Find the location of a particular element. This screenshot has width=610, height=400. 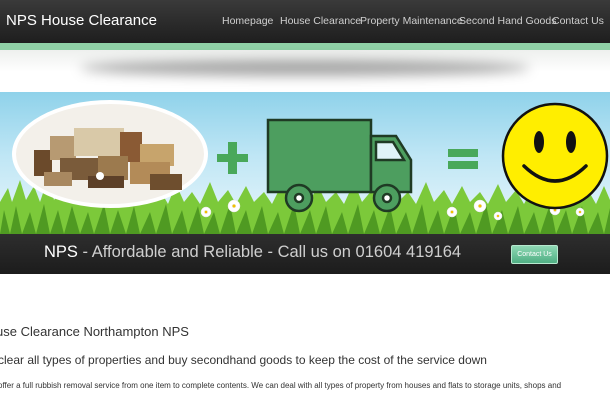

nav-house-clearance: House Clearance is located at coordinates (320, 21).